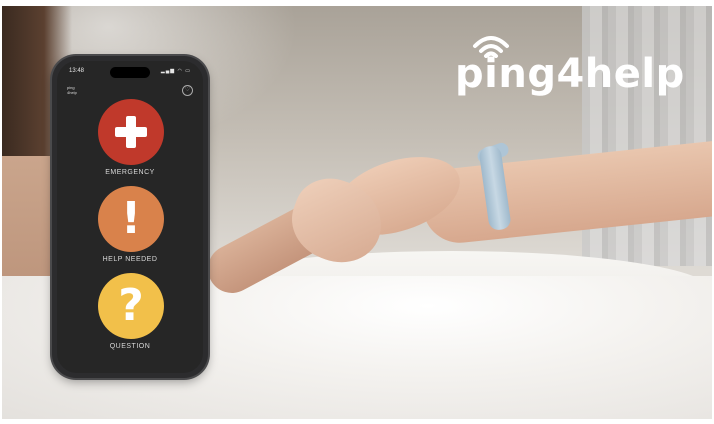 The width and height of the screenshot is (714, 424). I want to click on exclamation-icon: !, so click(131, 218).